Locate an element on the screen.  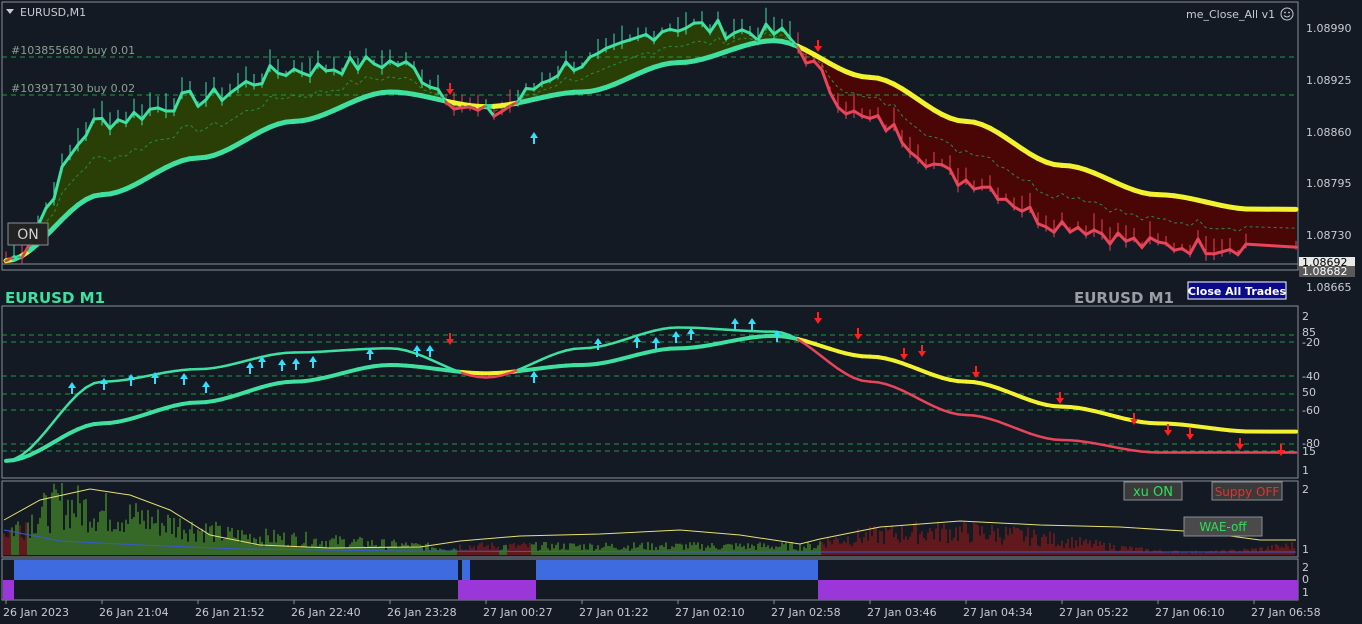
osc-tick-label: 1 is located at coordinates (1305, 470).